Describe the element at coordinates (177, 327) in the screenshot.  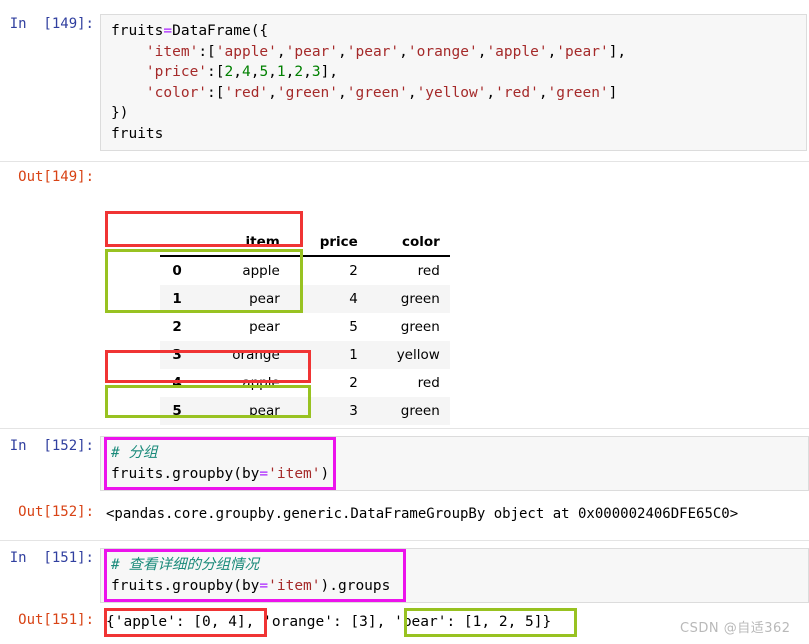
I see `row-index: 2` at that location.